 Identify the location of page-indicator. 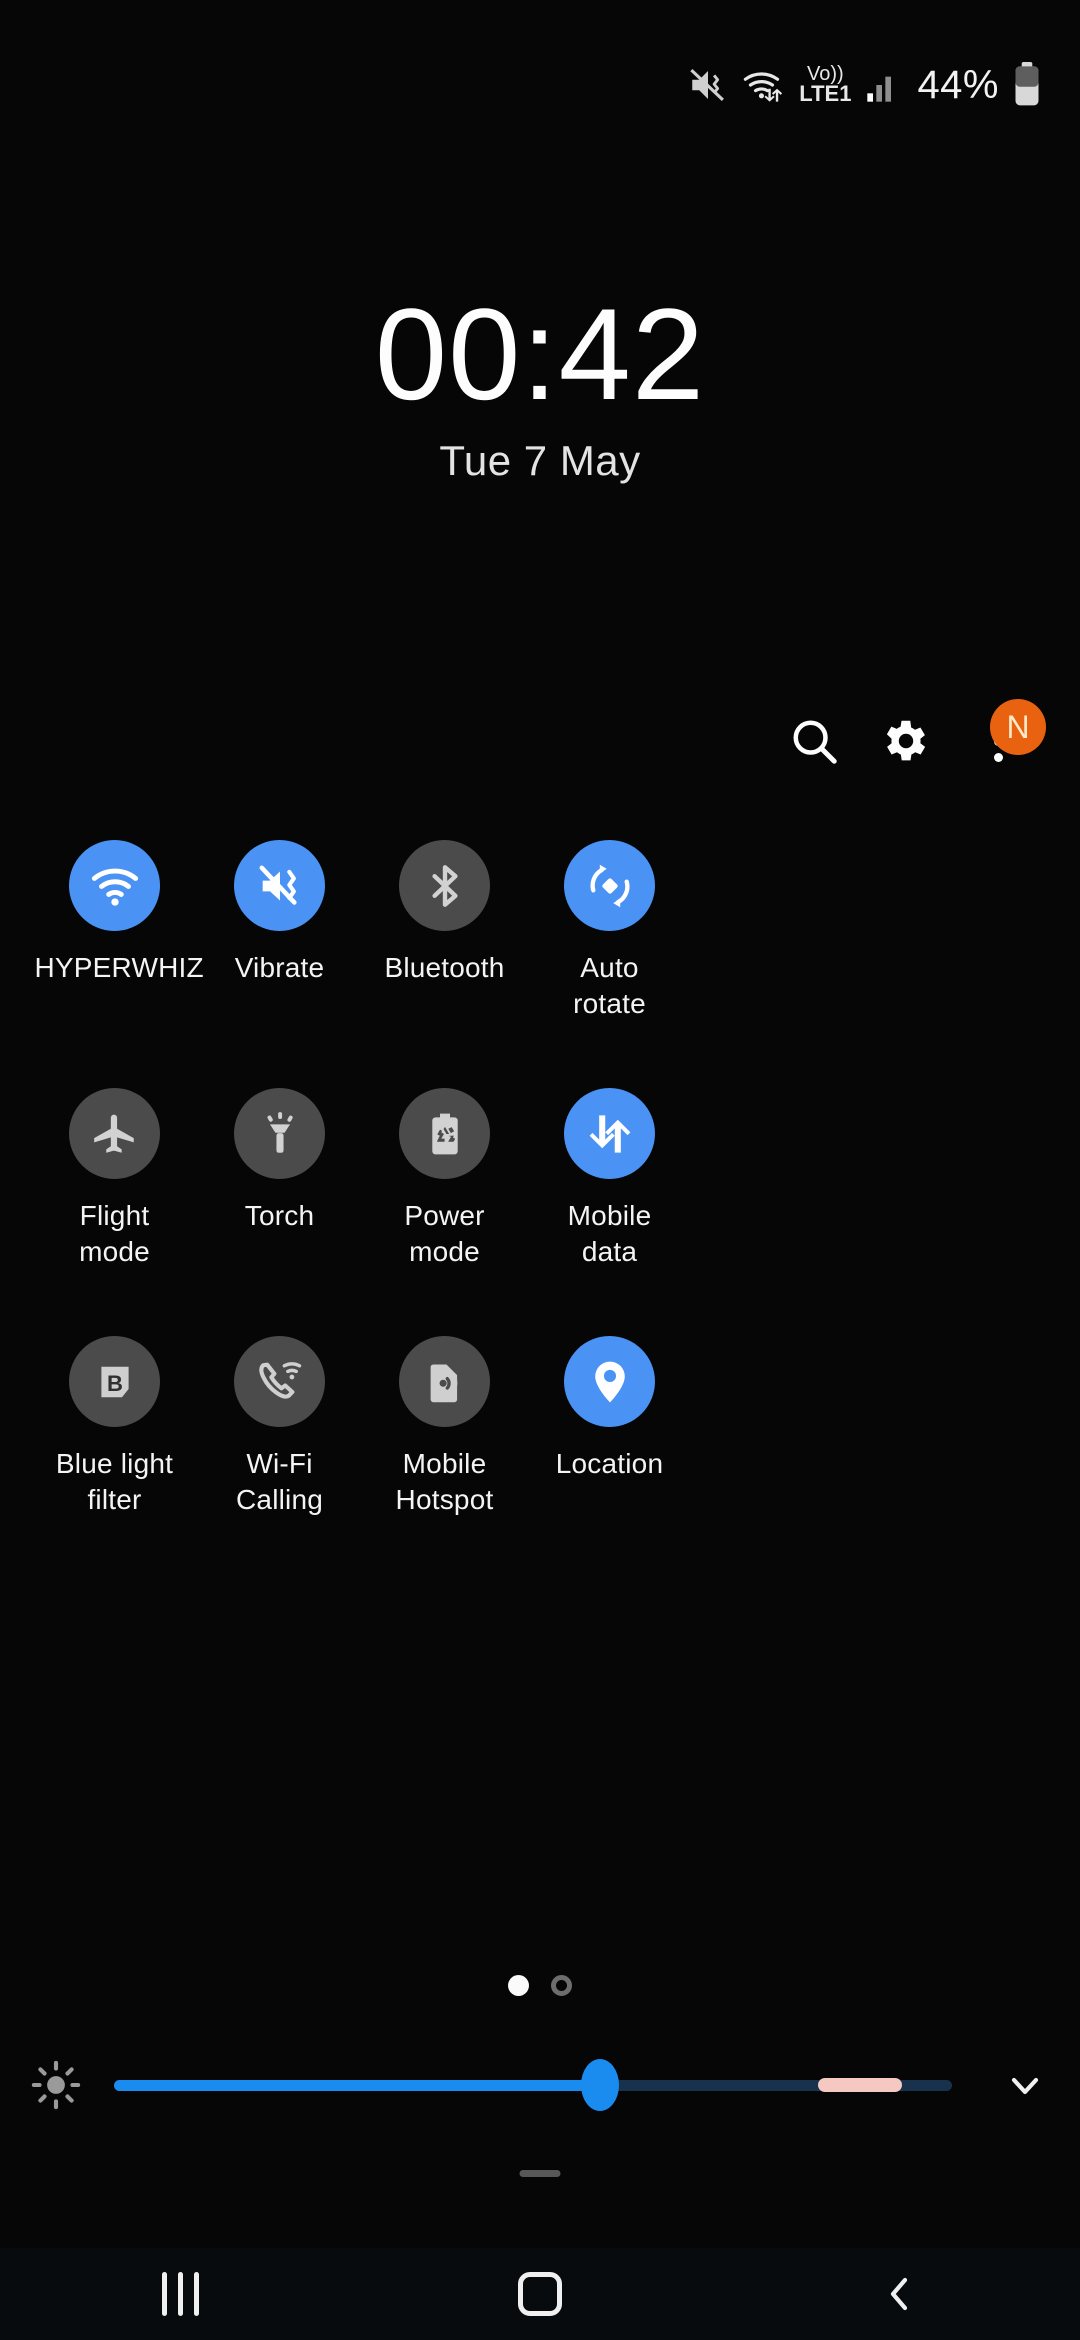
(540, 1985).